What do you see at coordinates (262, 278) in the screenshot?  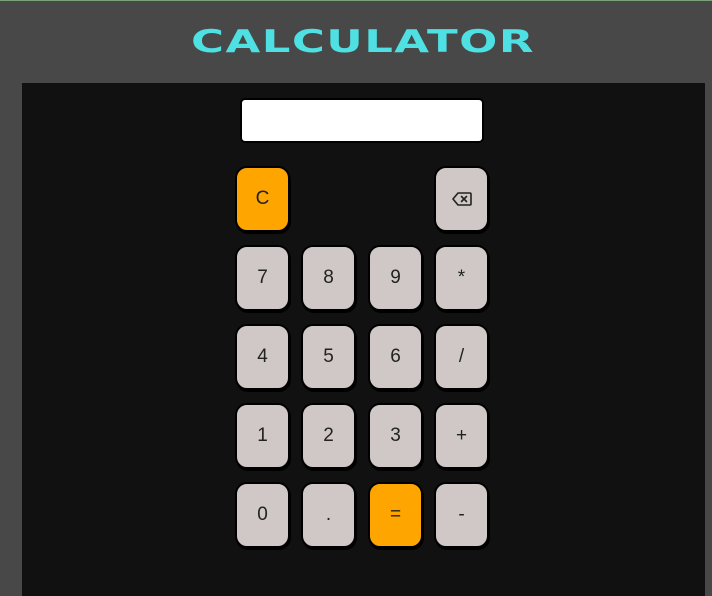 I see `digit-7-button: 7` at bounding box center [262, 278].